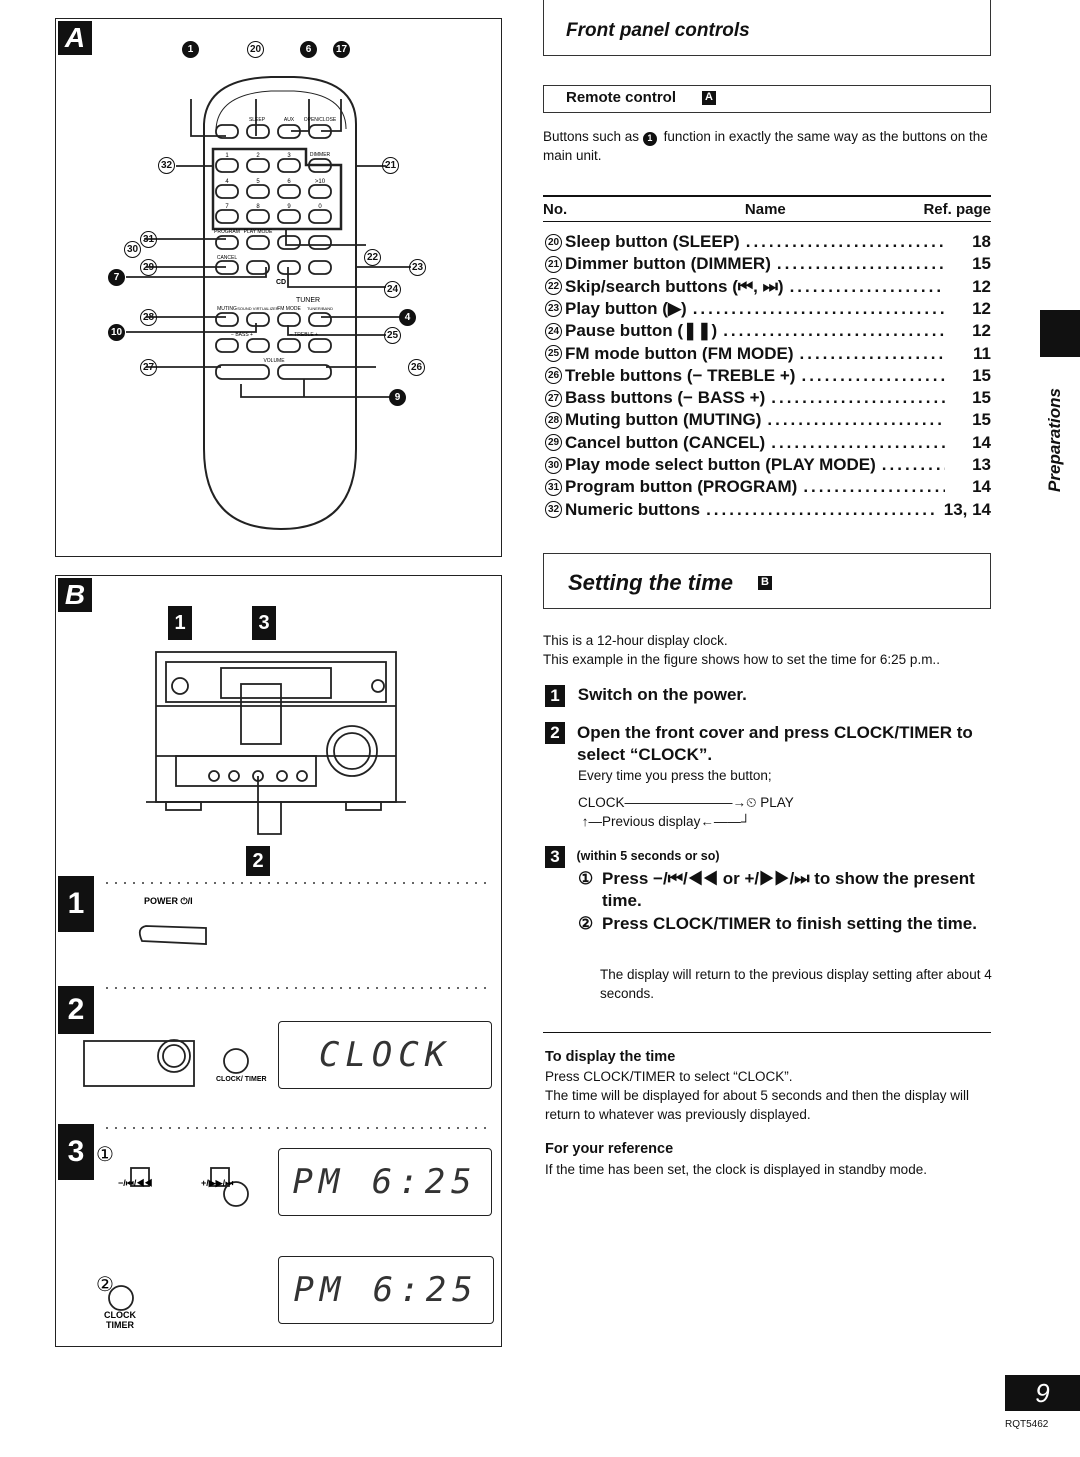 The width and height of the screenshot is (1080, 1457). Describe the element at coordinates (709, 98) in the screenshot. I see `remote-control-badge: A` at that location.